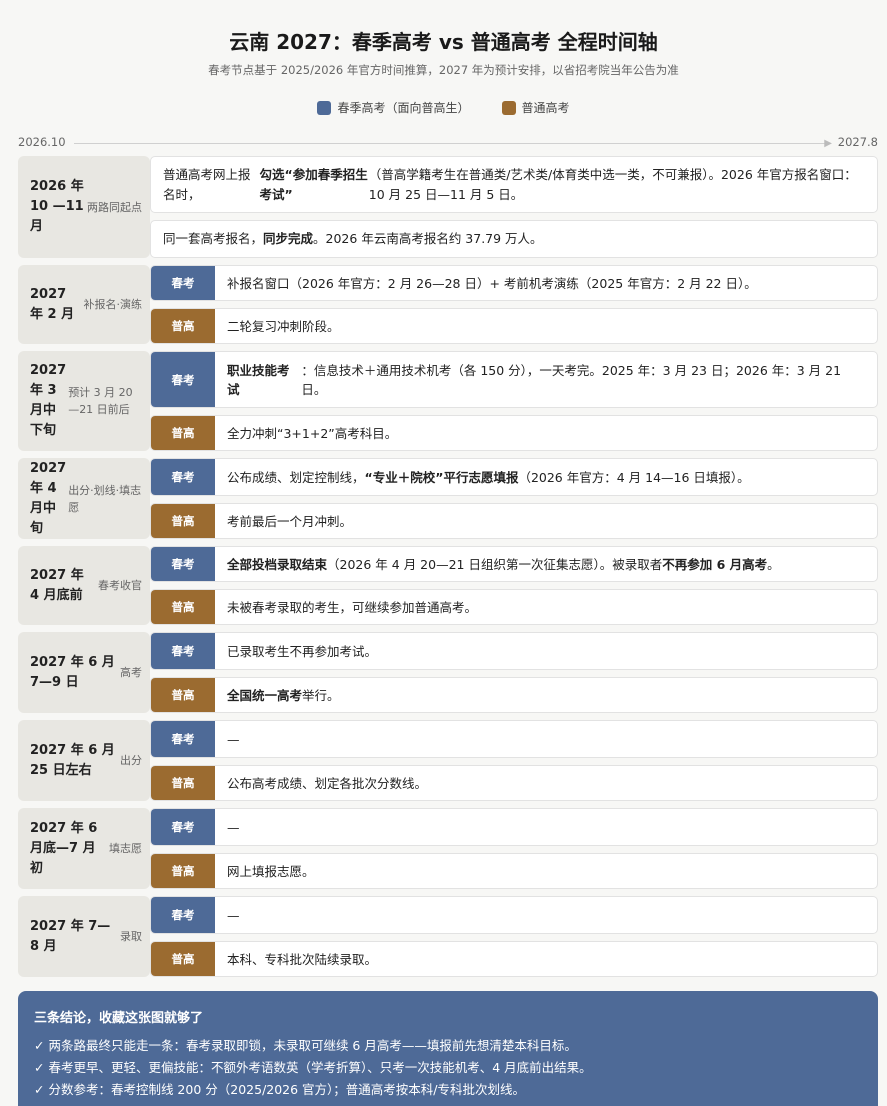  I want to click on row-text: 二轮复习冲刺阶段。, so click(283, 326).